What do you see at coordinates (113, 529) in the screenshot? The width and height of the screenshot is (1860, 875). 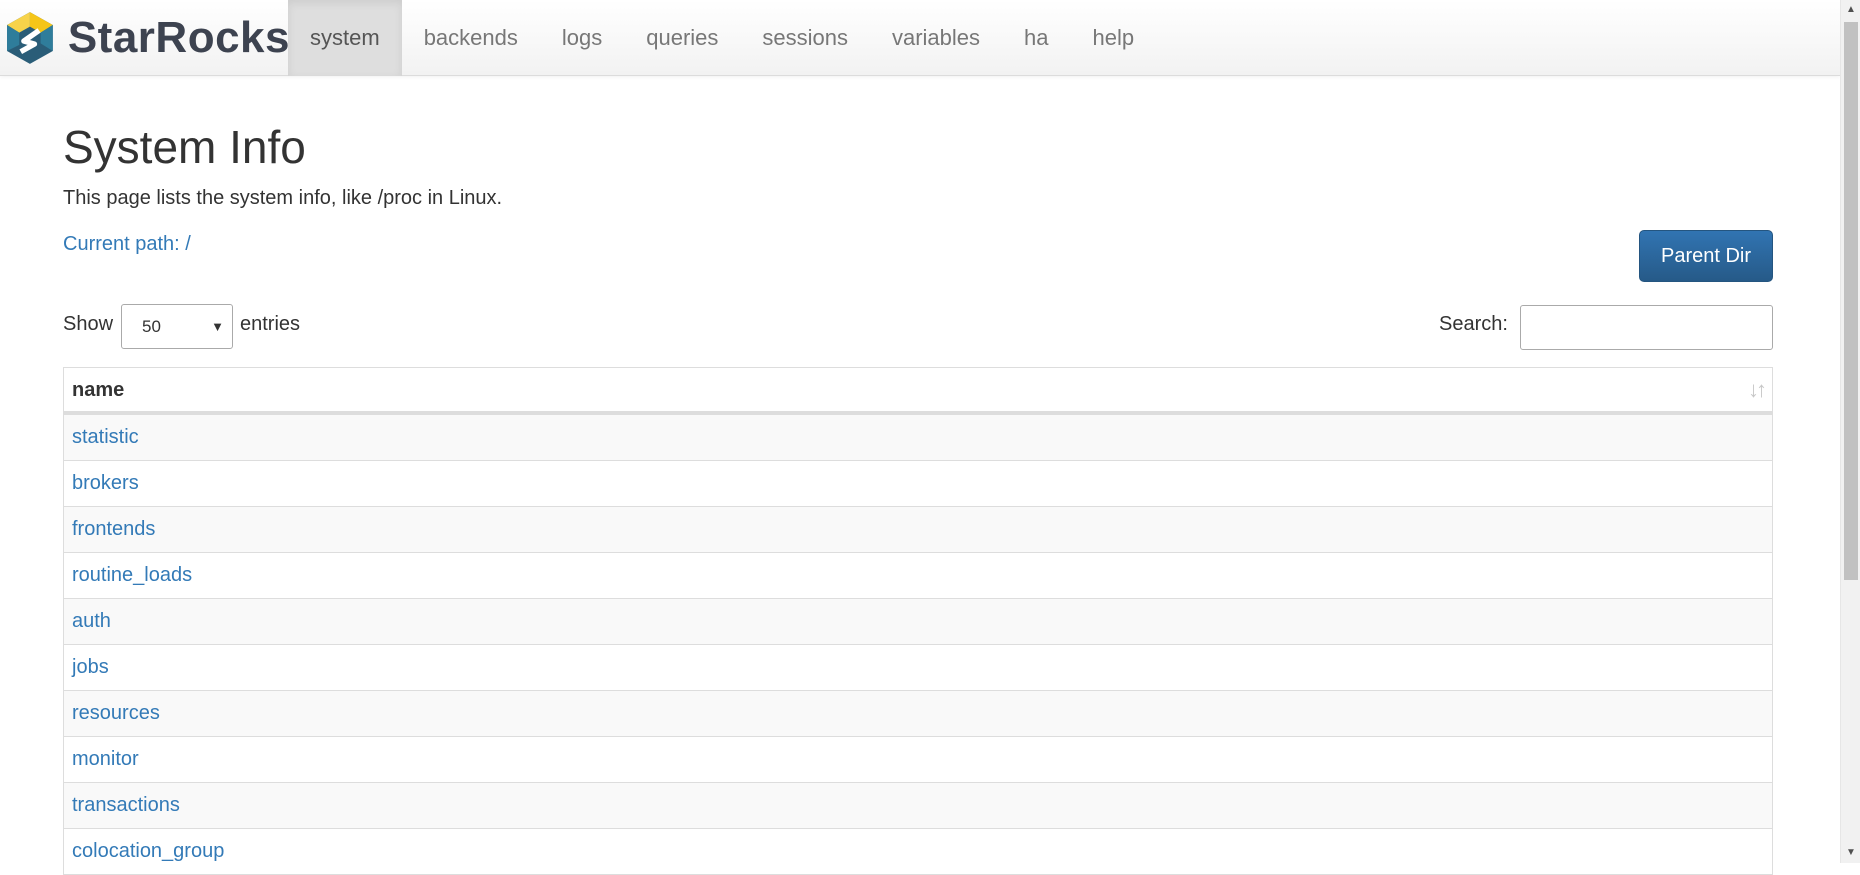 I see `row-link: frontends` at bounding box center [113, 529].